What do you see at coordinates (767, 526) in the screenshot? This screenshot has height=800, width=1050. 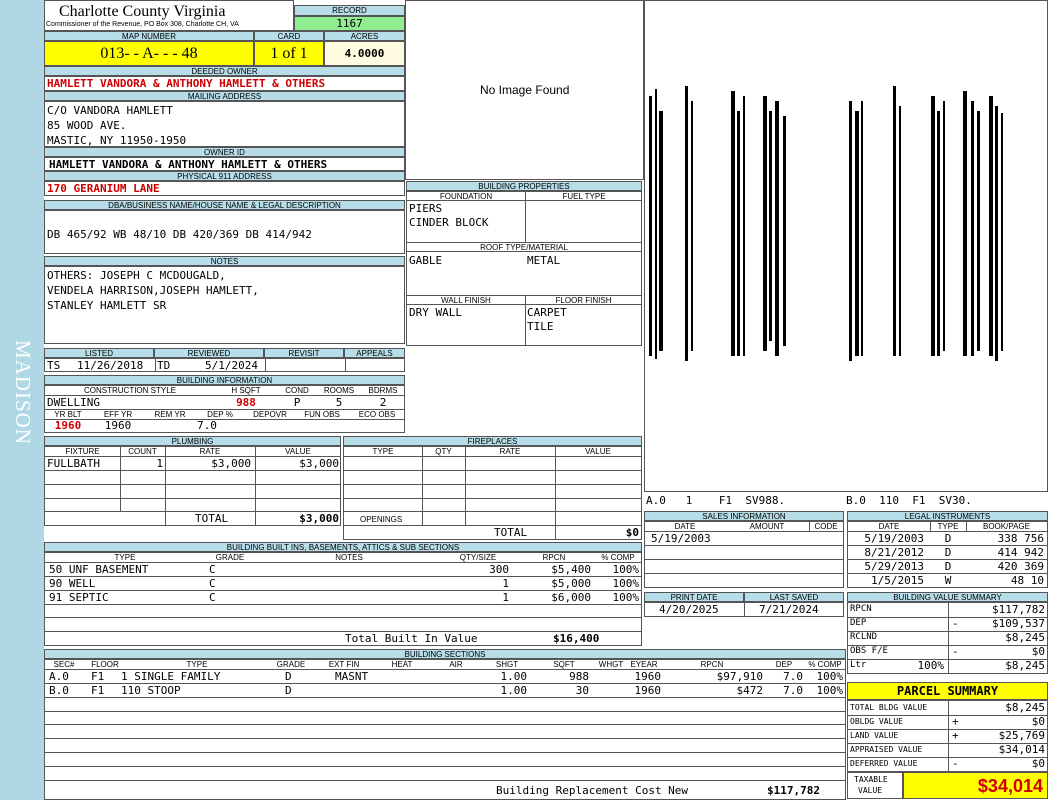 I see `sales-amount-header: AMOUNT` at bounding box center [767, 526].